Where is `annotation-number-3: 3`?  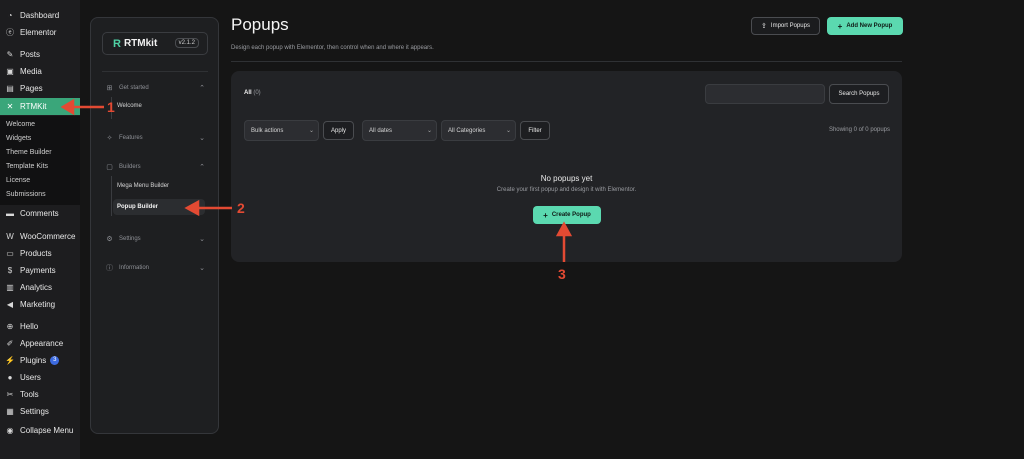 annotation-number-3: 3 is located at coordinates (562, 274).